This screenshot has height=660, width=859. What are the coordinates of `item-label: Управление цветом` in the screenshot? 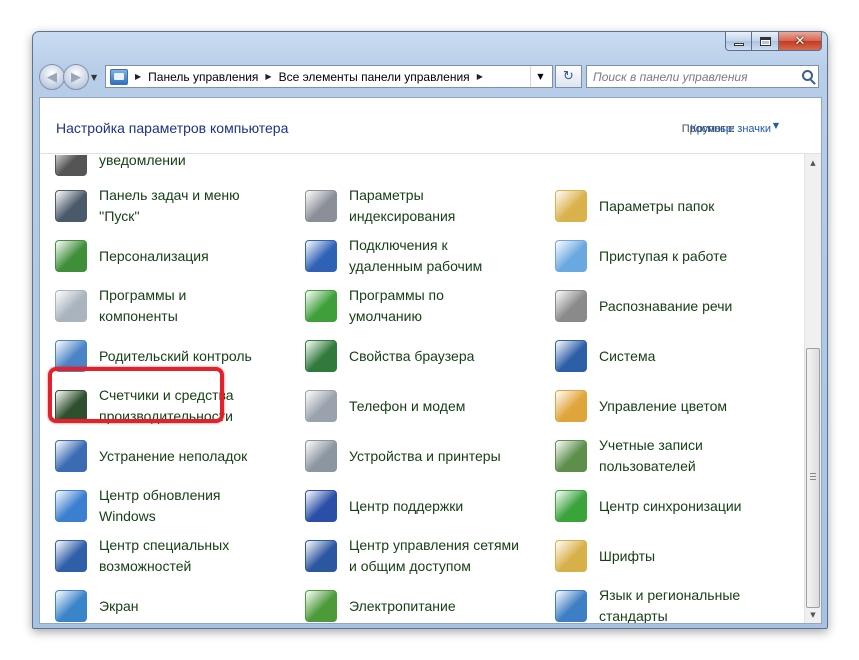 It's located at (663, 406).